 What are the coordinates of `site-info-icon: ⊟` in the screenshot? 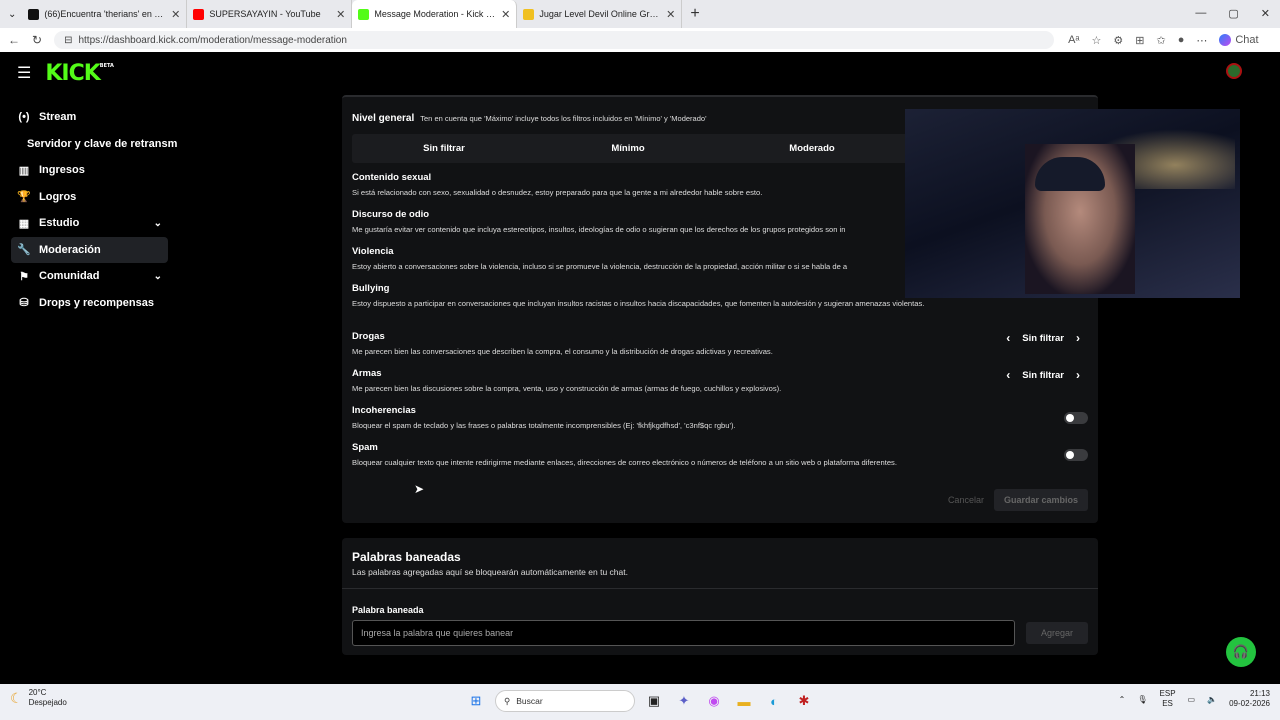 It's located at (68, 40).